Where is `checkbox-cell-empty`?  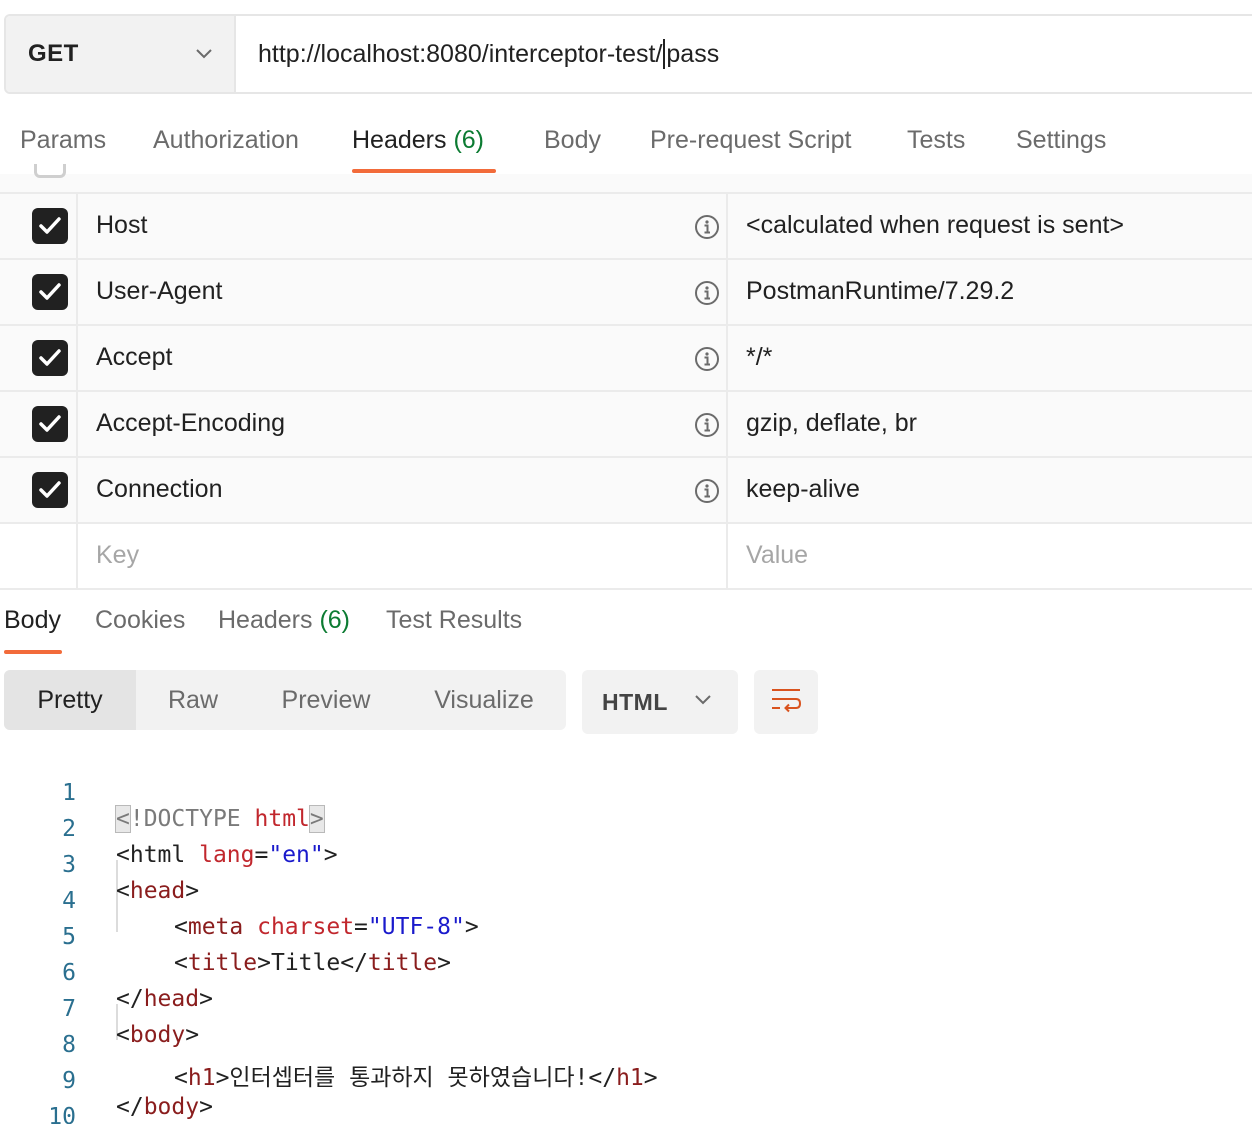
checkbox-cell-empty is located at coordinates (39, 556).